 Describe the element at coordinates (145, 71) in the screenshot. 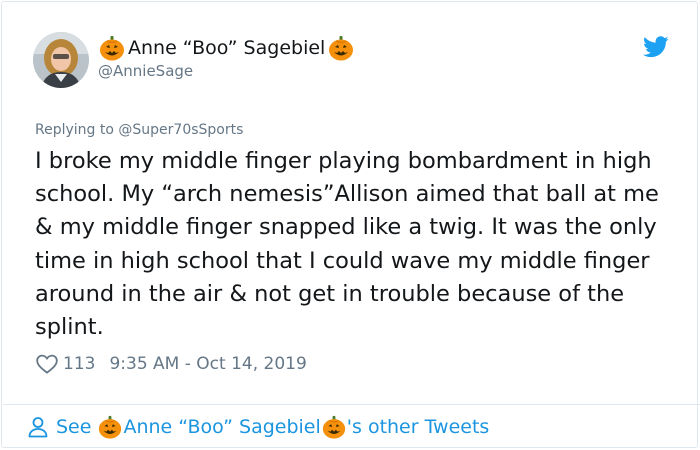

I see `user-handle: @AnnieSage` at that location.